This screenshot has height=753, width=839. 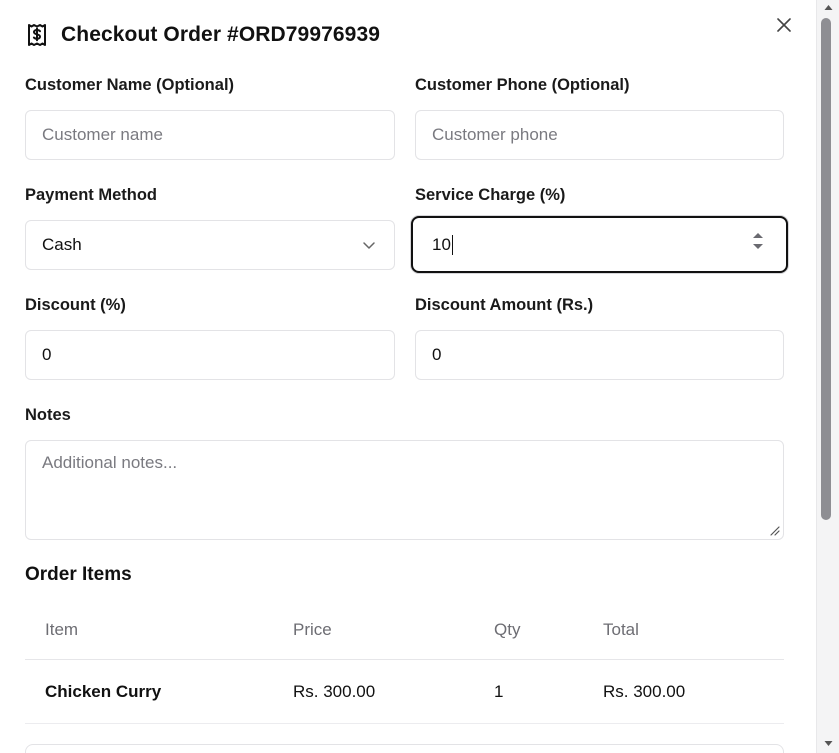 What do you see at coordinates (452, 244) in the screenshot?
I see `text-caret` at bounding box center [452, 244].